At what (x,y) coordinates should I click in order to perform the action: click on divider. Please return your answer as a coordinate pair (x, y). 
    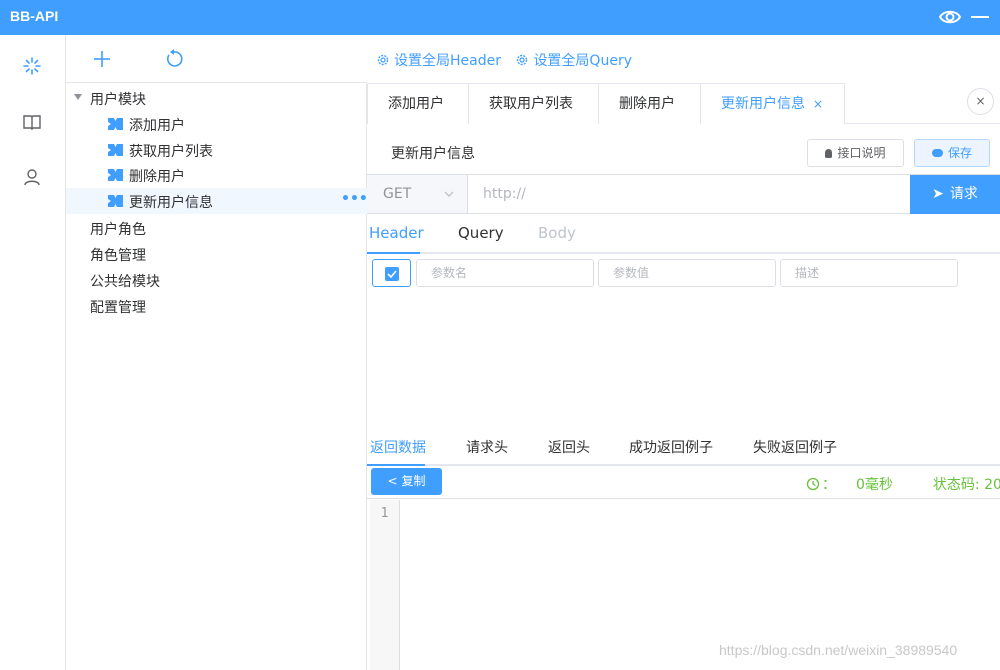
    Looking at the image, I should click on (683, 498).